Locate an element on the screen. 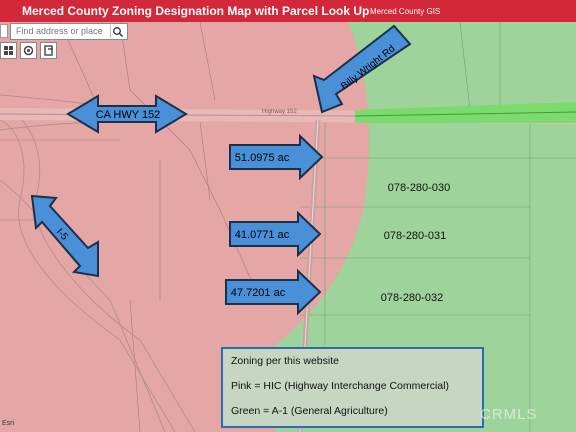 This screenshot has width=576, height=432. menu-button is located at coordinates (4, 31).